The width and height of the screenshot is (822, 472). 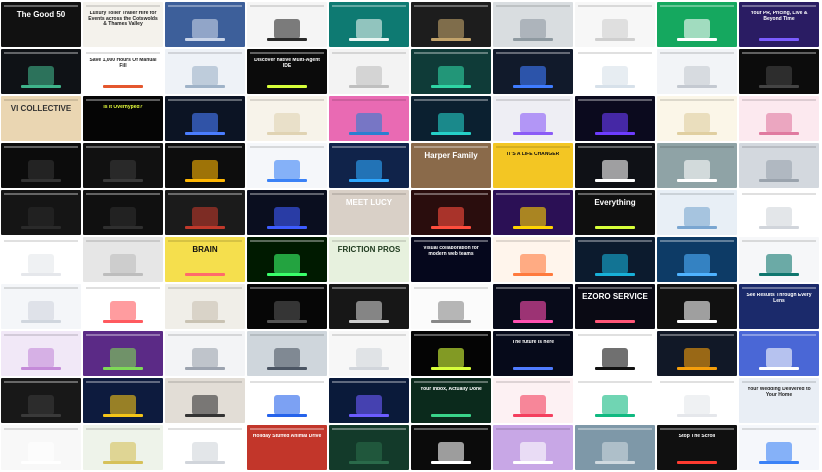 I want to click on website-thumbnail: Save 1,000 Hours Of Manual Fill, so click(x=123, y=71).